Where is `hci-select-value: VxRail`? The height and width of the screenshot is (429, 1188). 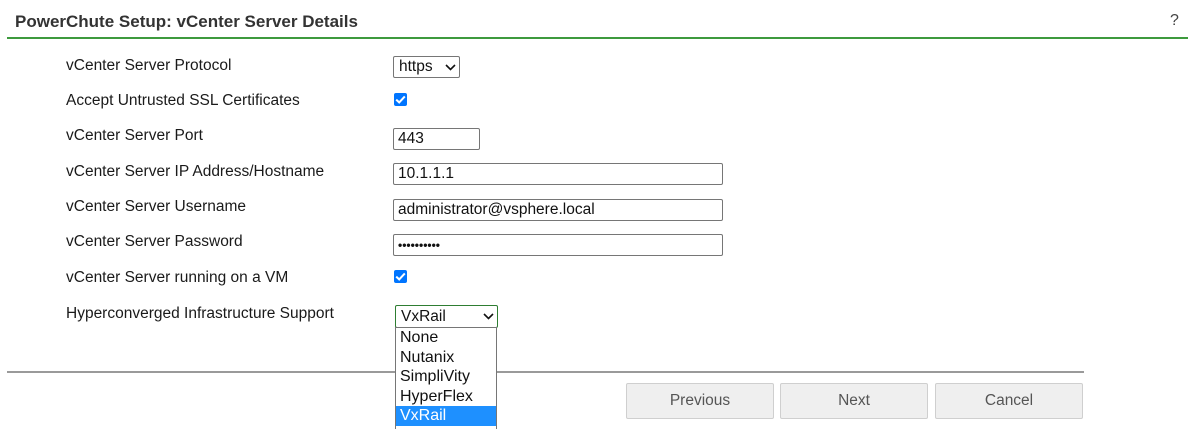
hci-select-value: VxRail is located at coordinates (423, 316).